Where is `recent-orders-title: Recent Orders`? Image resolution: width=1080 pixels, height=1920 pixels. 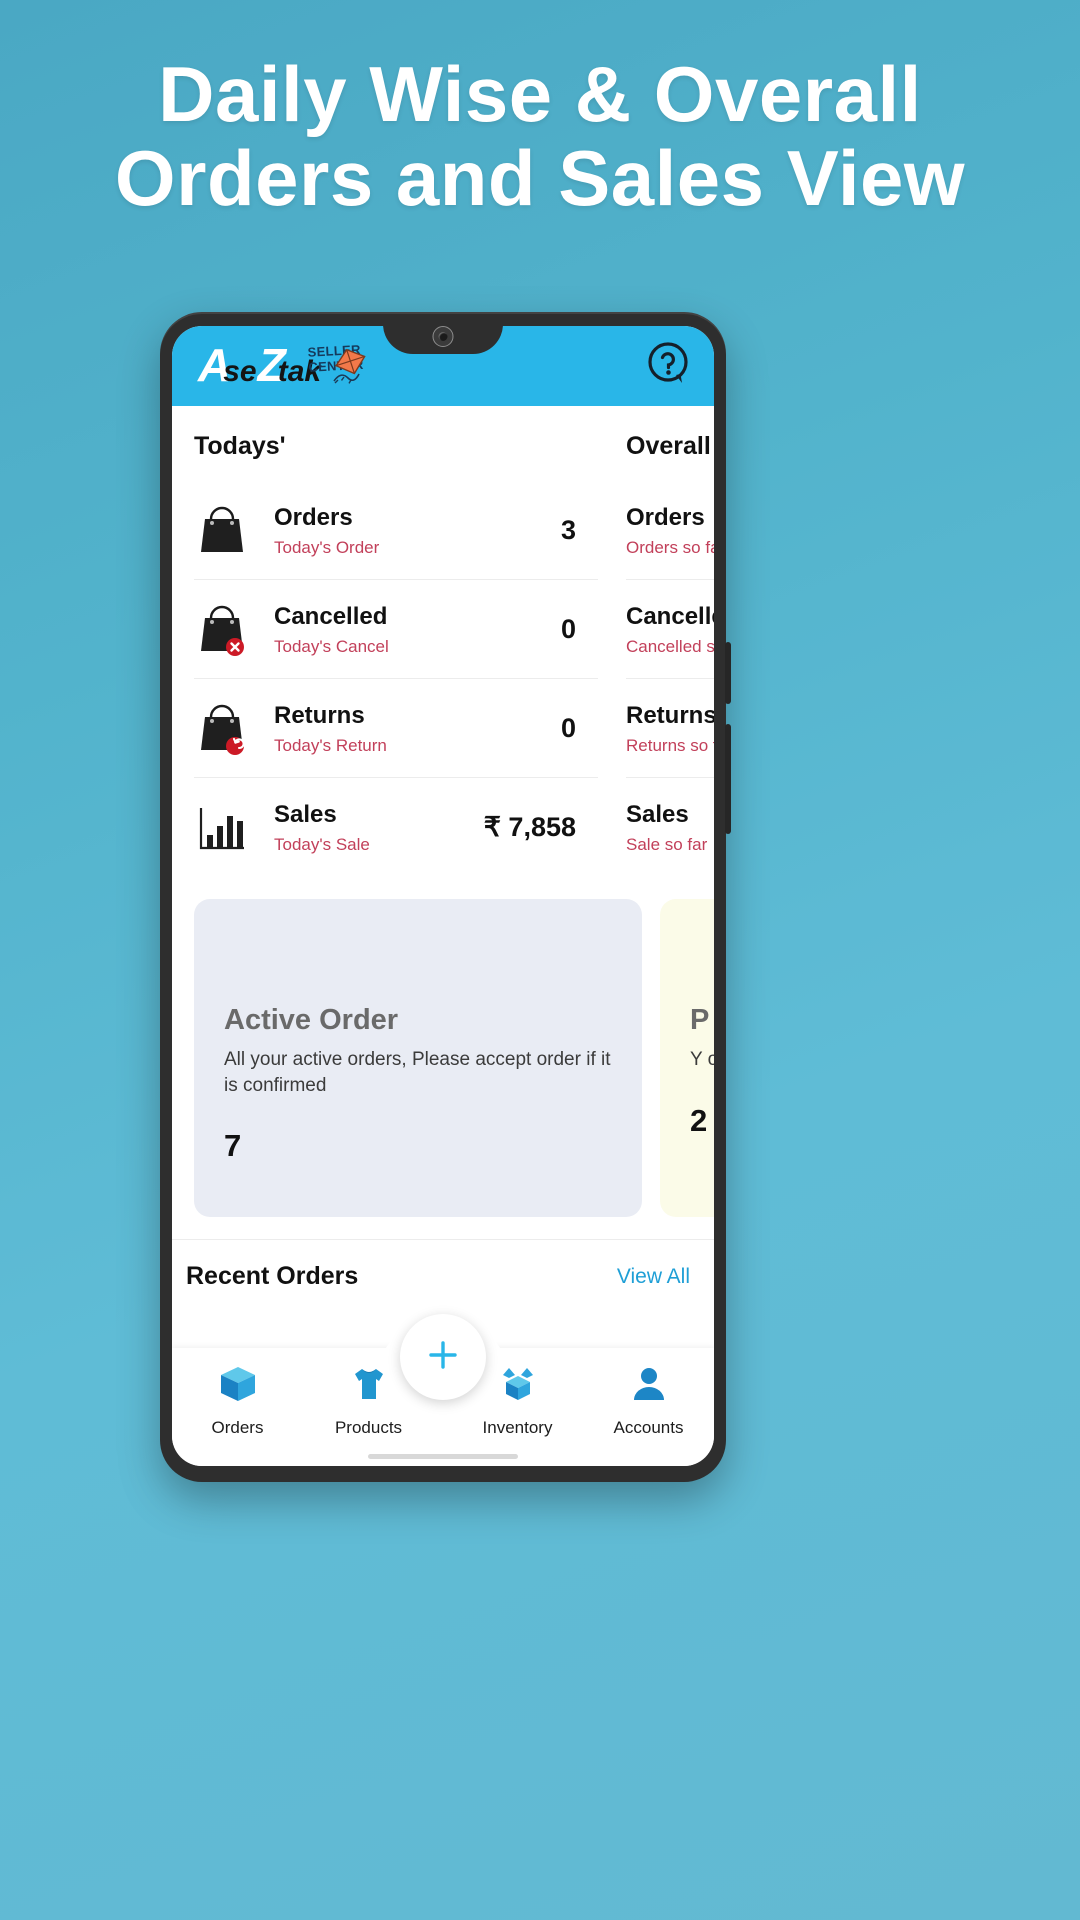 recent-orders-title: Recent Orders is located at coordinates (272, 1276).